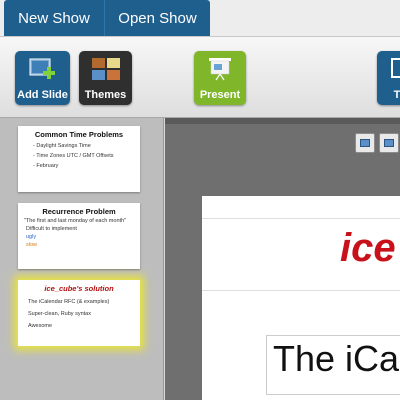 The image size is (400, 400). Describe the element at coordinates (46, 166) in the screenshot. I see `slide-thumbnail-line: - February` at that location.